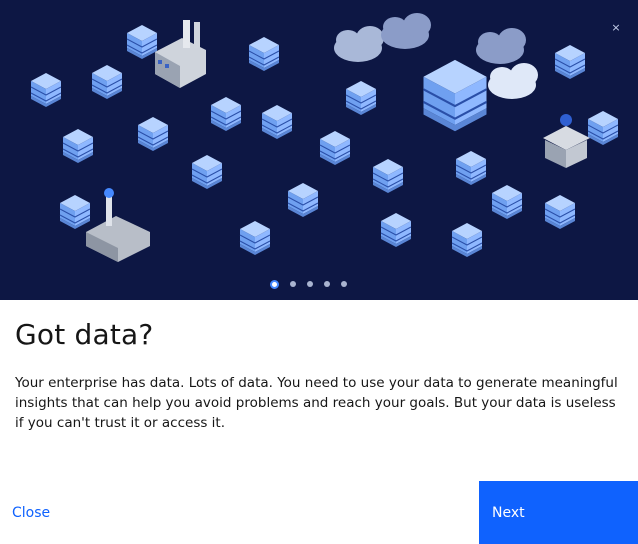 The height and width of the screenshot is (544, 638). I want to click on factory-icon, so click(180, 54).